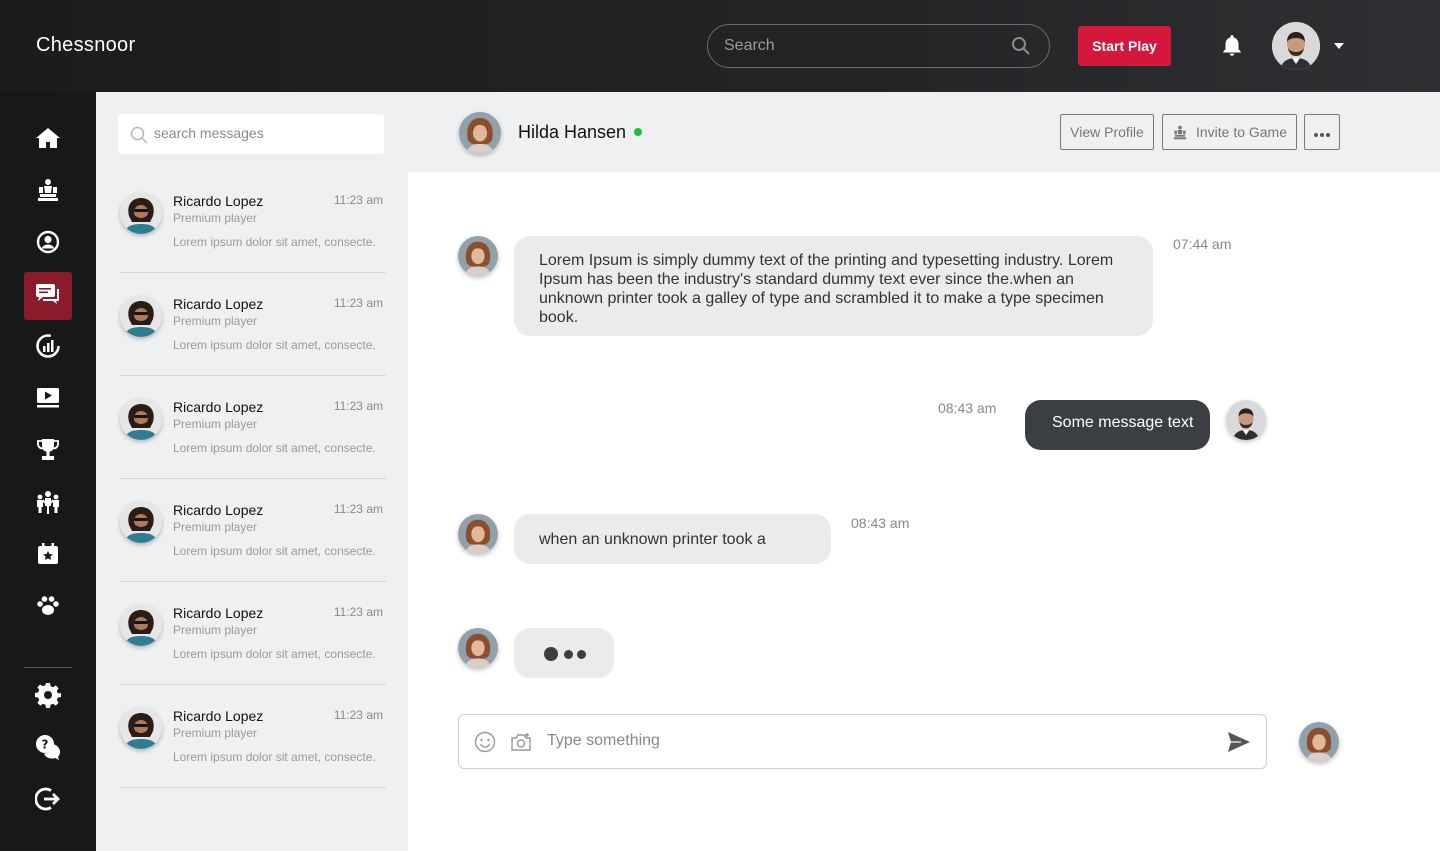 Image resolution: width=1440 pixels, height=851 pixels. Describe the element at coordinates (1339, 46) in the screenshot. I see `account-dropdown-icon` at that location.